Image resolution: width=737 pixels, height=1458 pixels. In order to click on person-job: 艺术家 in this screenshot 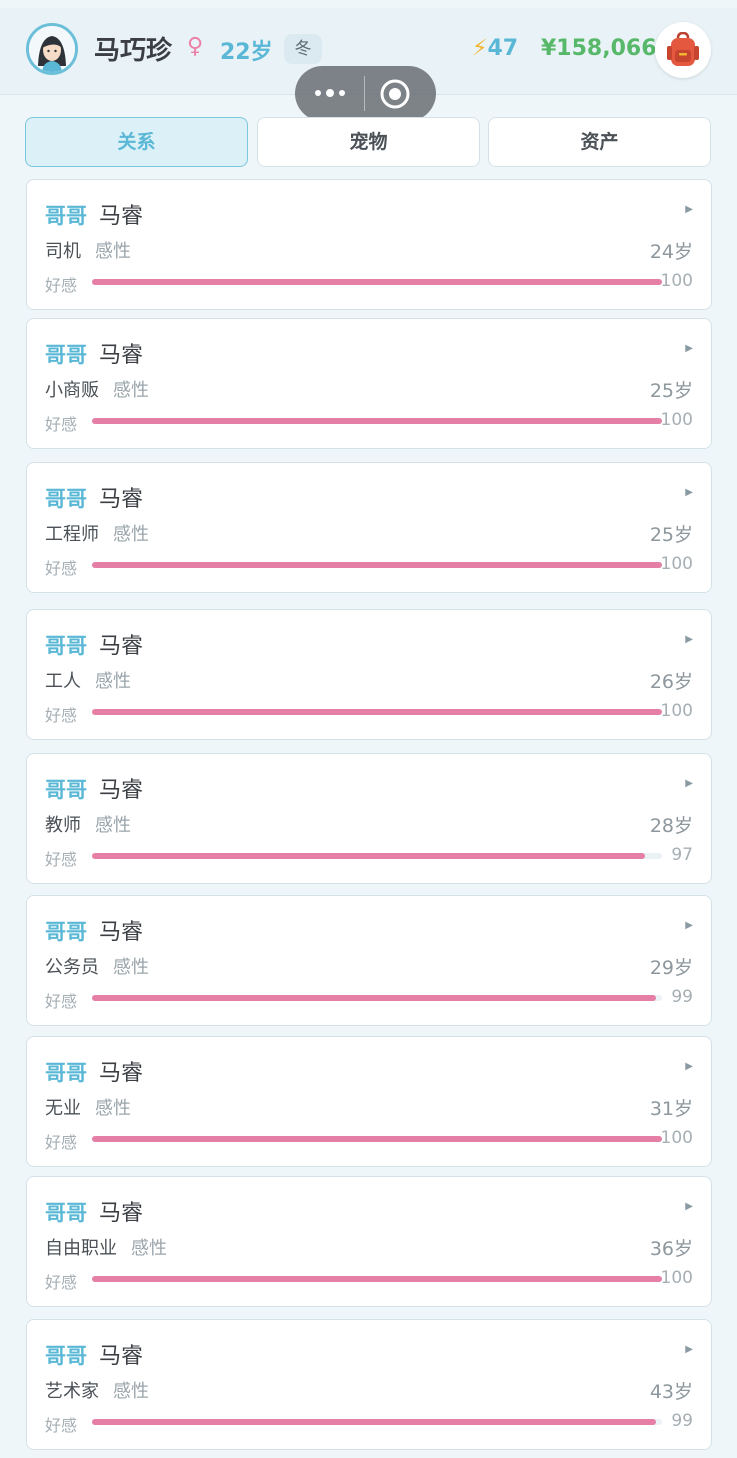, I will do `click(72, 1391)`.